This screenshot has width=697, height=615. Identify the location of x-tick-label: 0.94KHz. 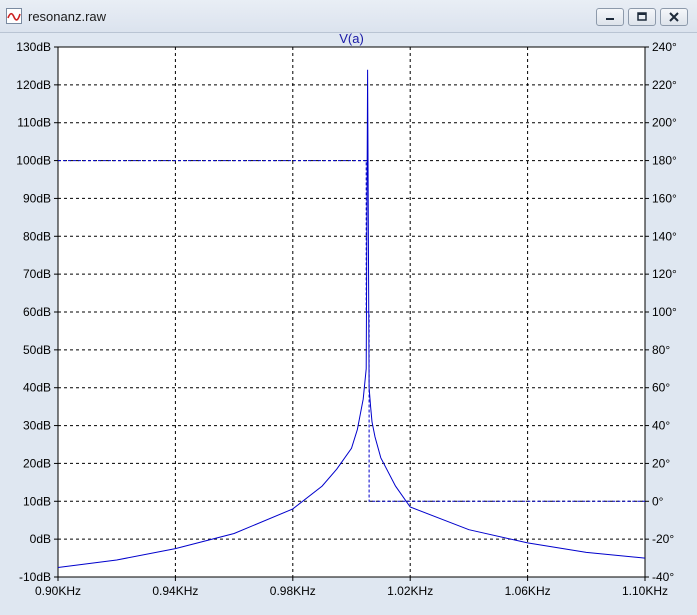
(175, 591).